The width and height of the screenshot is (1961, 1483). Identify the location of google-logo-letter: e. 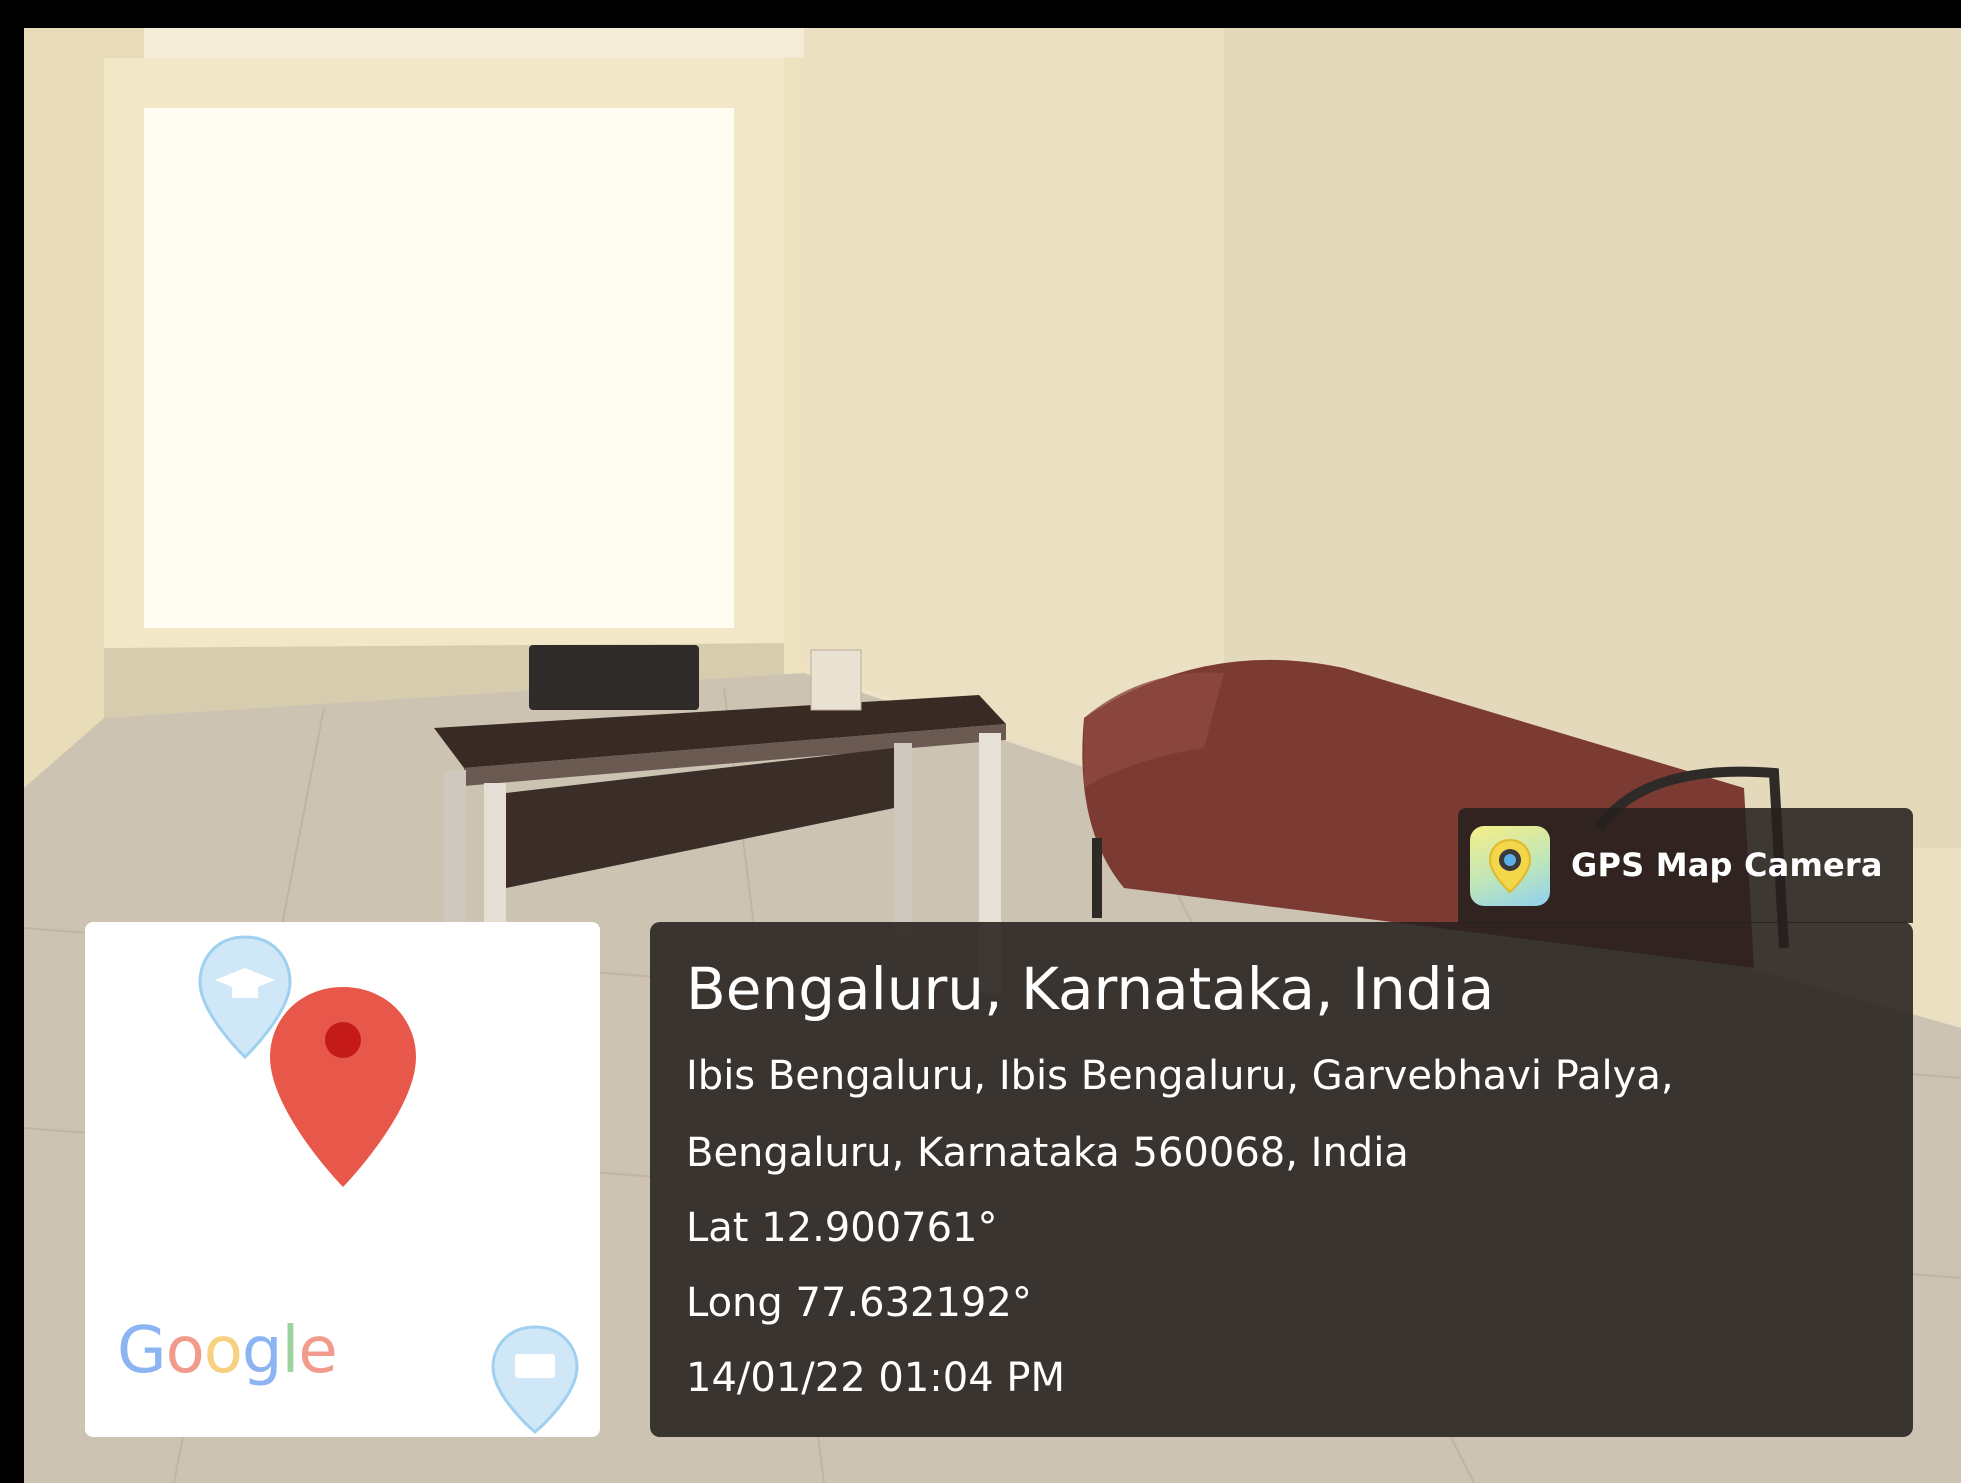
(317, 1351).